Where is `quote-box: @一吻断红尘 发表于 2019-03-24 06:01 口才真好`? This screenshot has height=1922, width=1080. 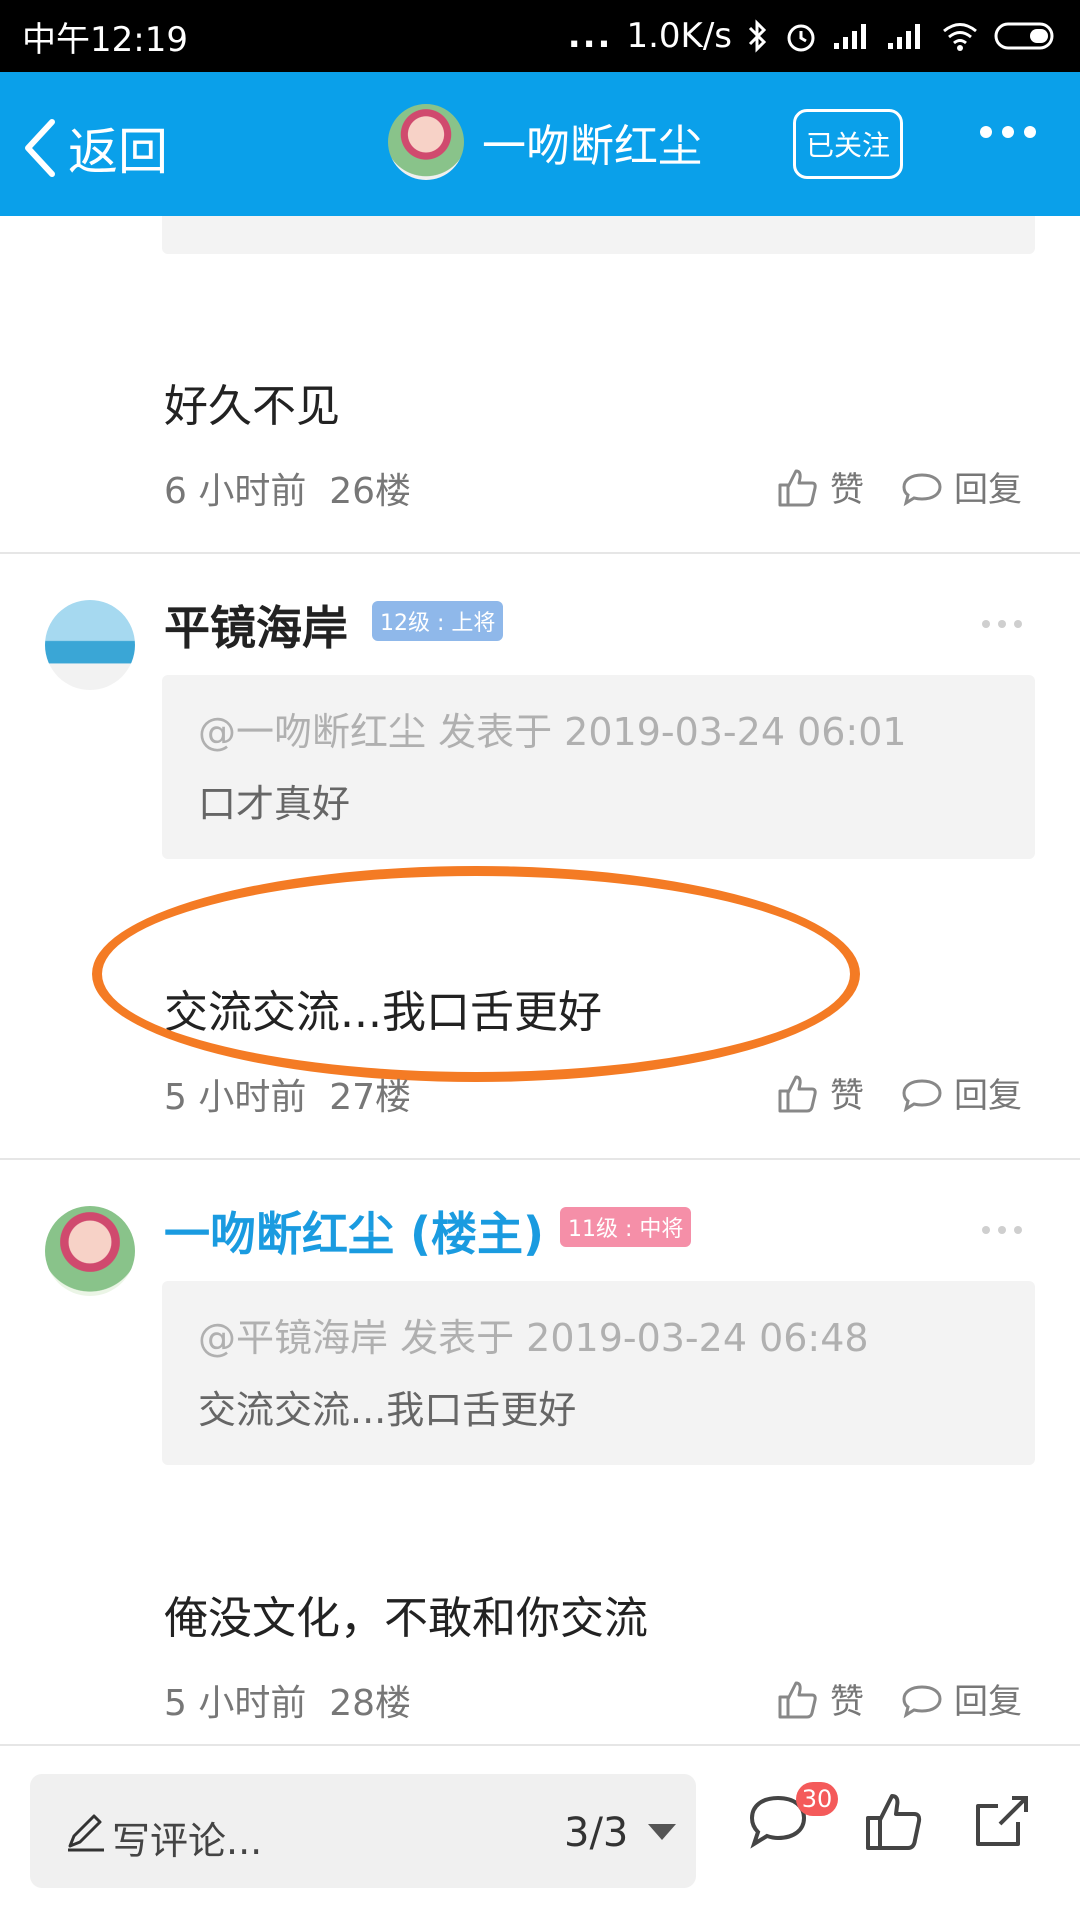
quote-box: @一吻断红尘 发表于 2019-03-24 06:01 口才真好 is located at coordinates (598, 767).